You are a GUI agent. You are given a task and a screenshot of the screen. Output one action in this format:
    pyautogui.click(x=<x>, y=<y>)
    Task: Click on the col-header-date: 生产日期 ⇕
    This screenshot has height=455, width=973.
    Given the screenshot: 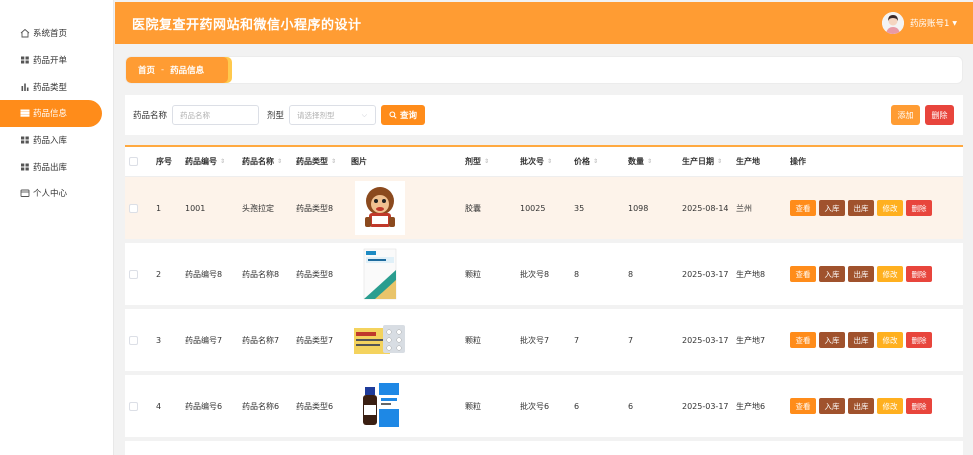 What is the action you would take?
    pyautogui.click(x=709, y=161)
    